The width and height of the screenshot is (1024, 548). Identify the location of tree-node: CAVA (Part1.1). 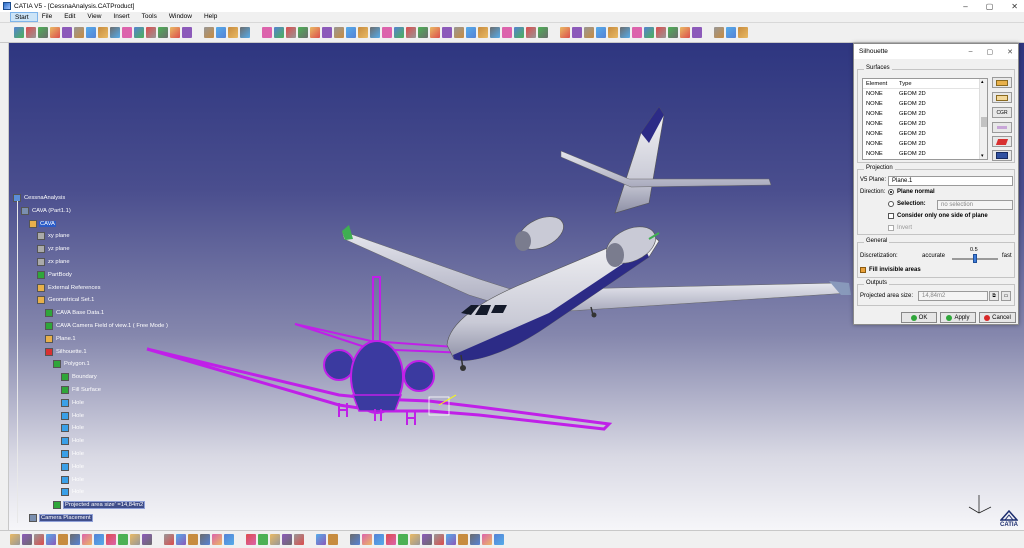
(46, 211).